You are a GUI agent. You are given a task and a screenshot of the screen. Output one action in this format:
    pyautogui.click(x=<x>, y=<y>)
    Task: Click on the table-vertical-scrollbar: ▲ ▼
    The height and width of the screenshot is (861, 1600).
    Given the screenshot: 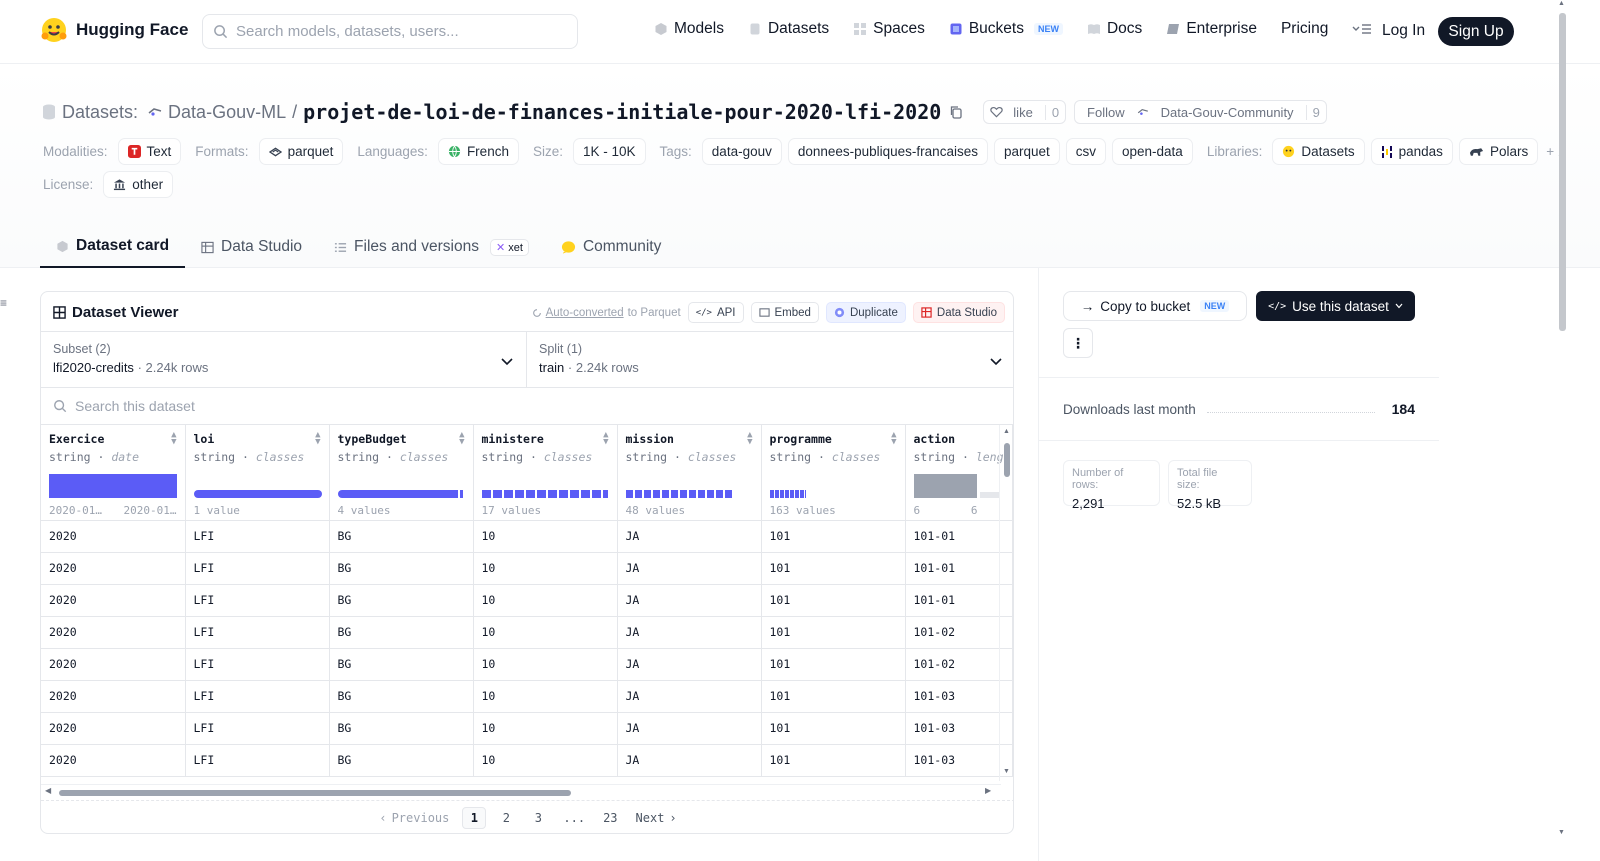 What is the action you would take?
    pyautogui.click(x=1006, y=603)
    